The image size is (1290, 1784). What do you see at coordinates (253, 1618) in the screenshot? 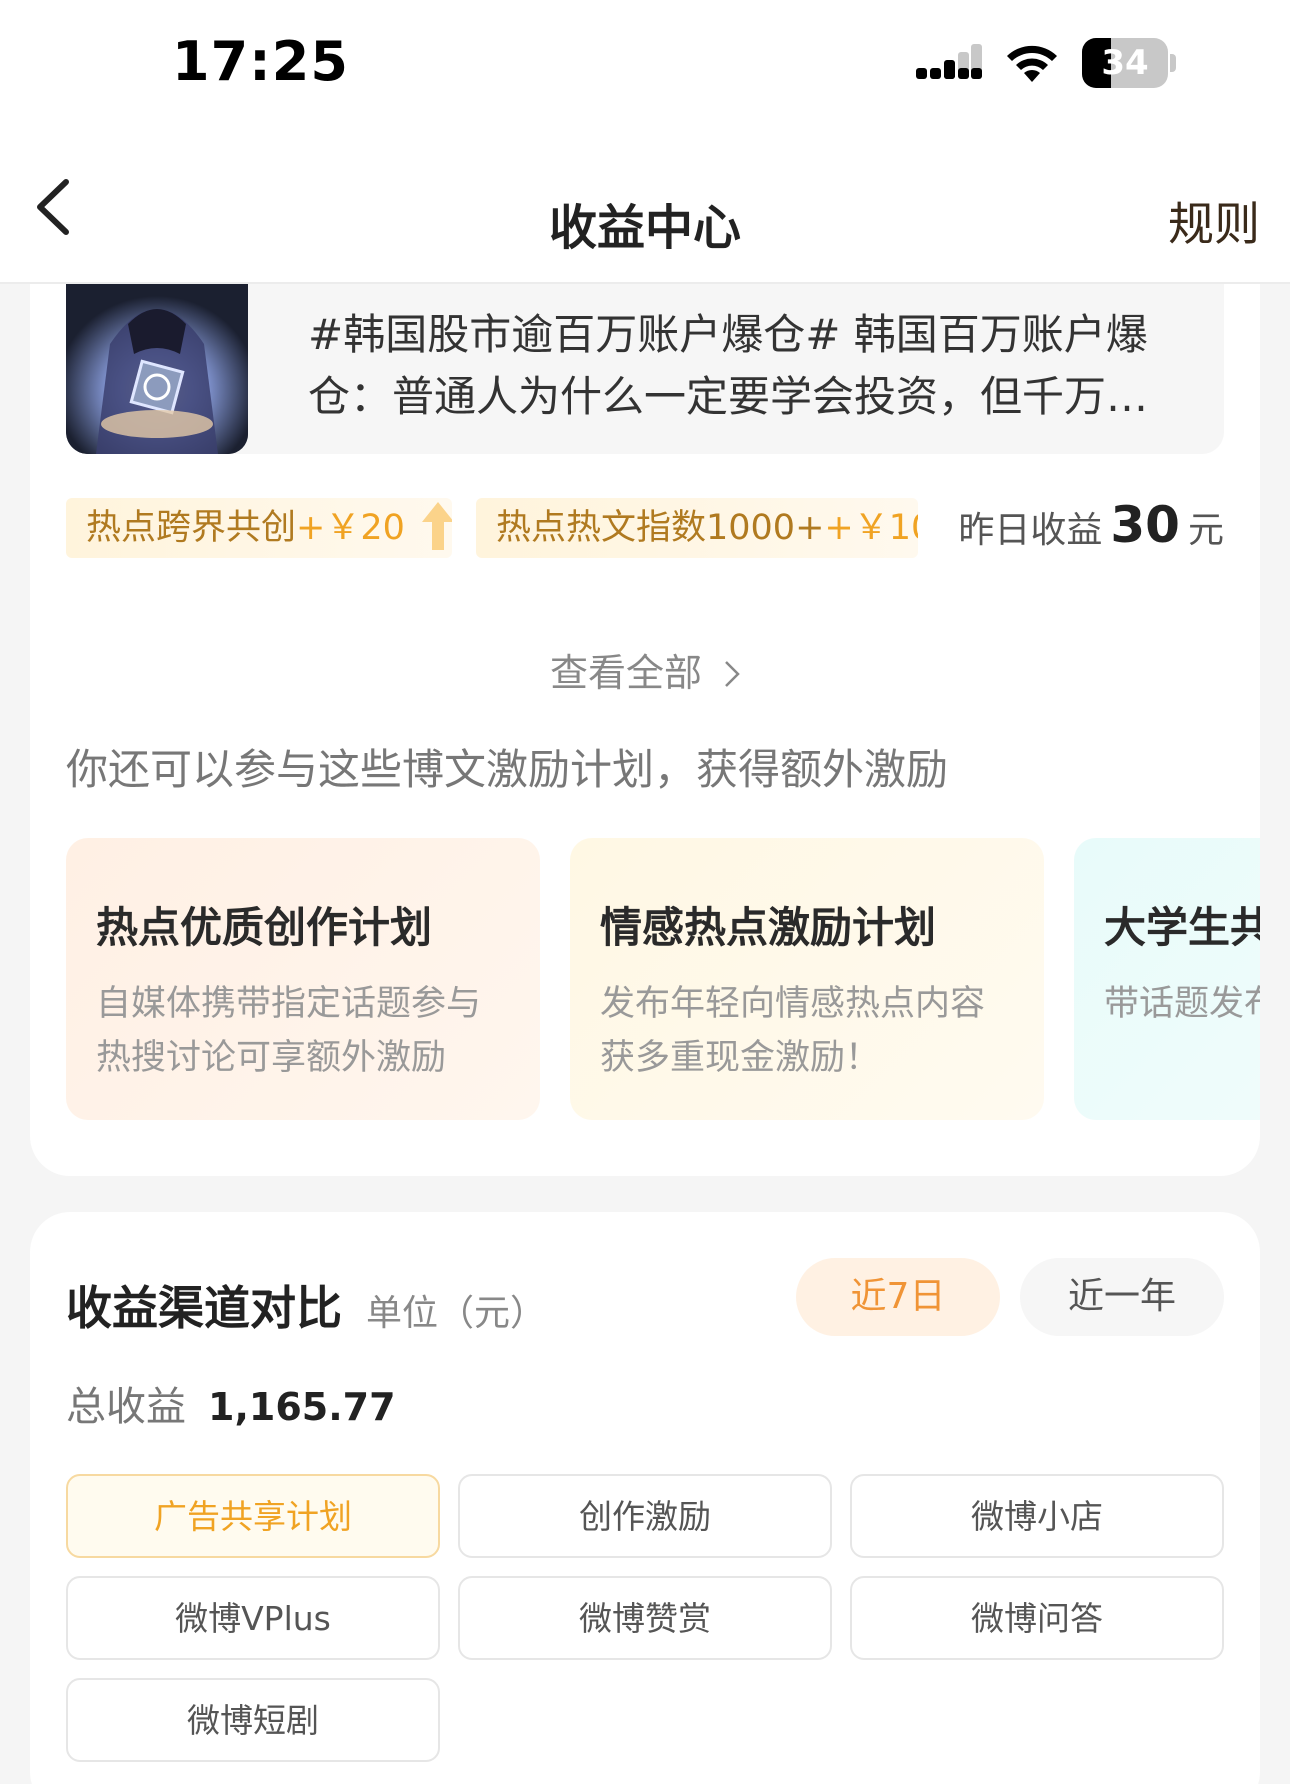
I see `channel-vplus-button: 微博VPlus` at bounding box center [253, 1618].